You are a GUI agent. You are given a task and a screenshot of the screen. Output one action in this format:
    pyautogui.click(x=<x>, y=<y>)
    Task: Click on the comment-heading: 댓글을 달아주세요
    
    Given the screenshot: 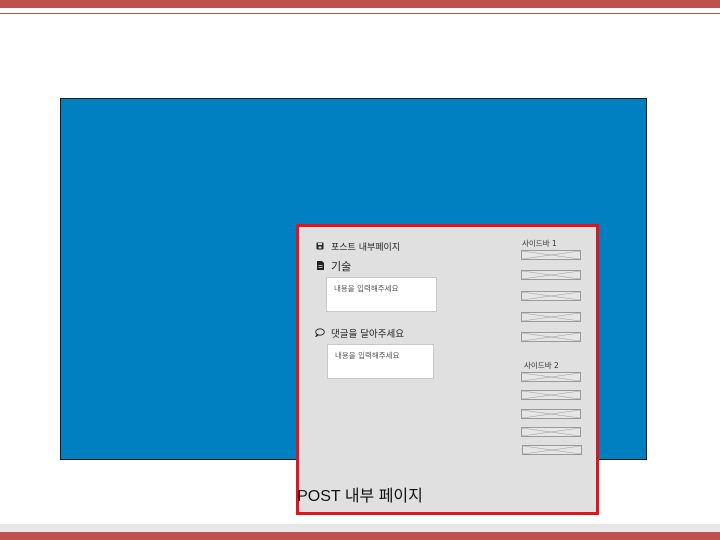 What is the action you would take?
    pyautogui.click(x=367, y=334)
    